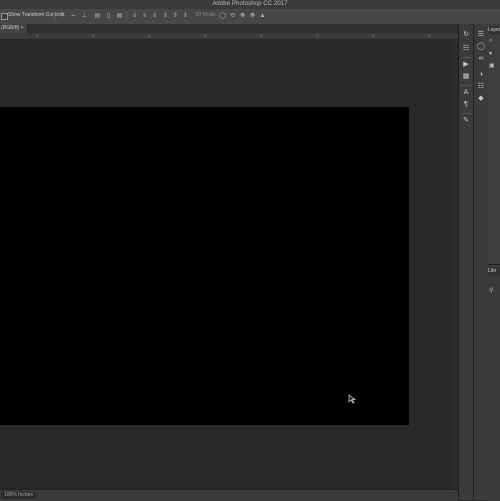  What do you see at coordinates (108, 16) in the screenshot?
I see `align-horizontal-center-icon: ▯` at bounding box center [108, 16].